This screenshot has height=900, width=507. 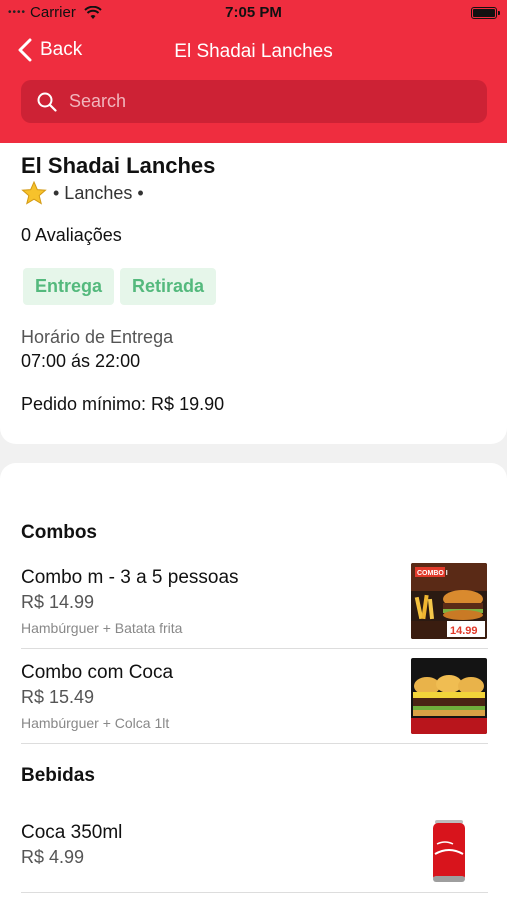 What do you see at coordinates (71, 235) in the screenshot?
I see `reviews-count: 0 Avaliações` at bounding box center [71, 235].